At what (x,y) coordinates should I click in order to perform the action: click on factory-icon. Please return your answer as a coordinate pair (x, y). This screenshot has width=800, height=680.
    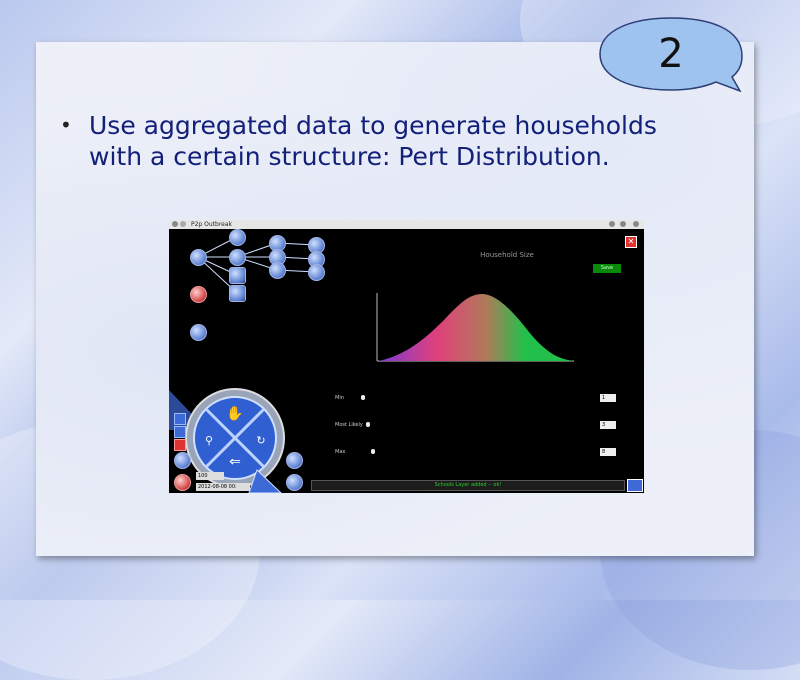
    Looking at the image, I should click on (316, 272).